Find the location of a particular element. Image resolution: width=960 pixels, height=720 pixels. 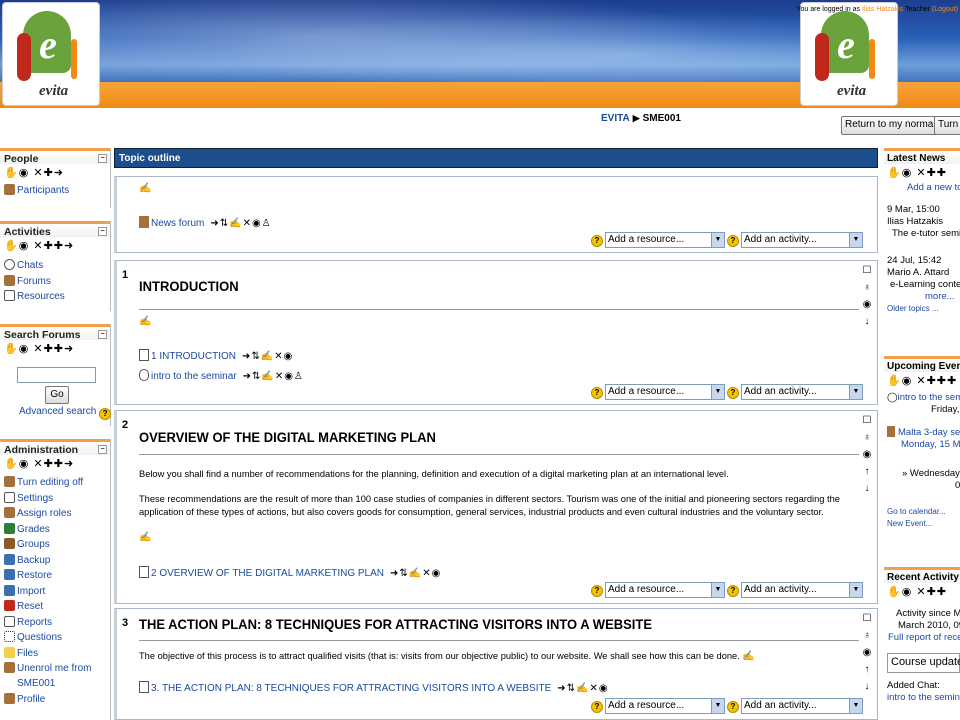

admin-item-label: Reset is located at coordinates (30, 606).